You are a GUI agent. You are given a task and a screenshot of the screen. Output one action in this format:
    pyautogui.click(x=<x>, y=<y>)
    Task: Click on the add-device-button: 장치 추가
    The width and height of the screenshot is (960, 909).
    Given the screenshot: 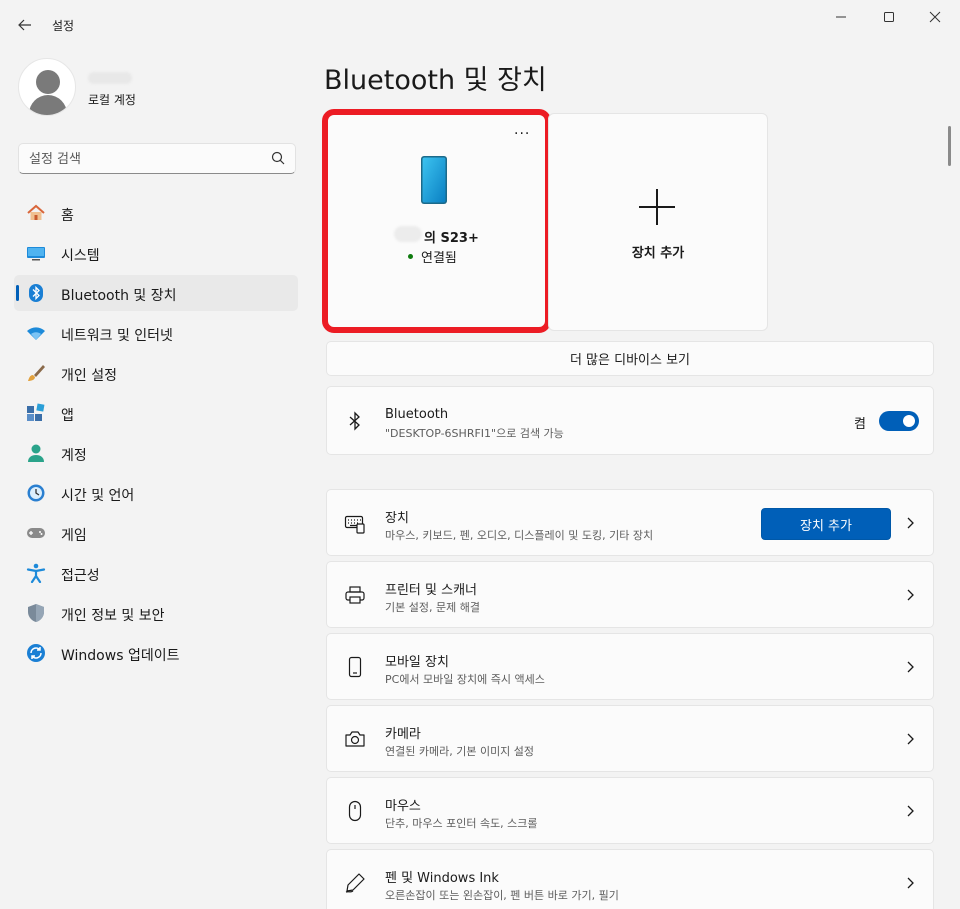 What is the action you would take?
    pyautogui.click(x=826, y=524)
    